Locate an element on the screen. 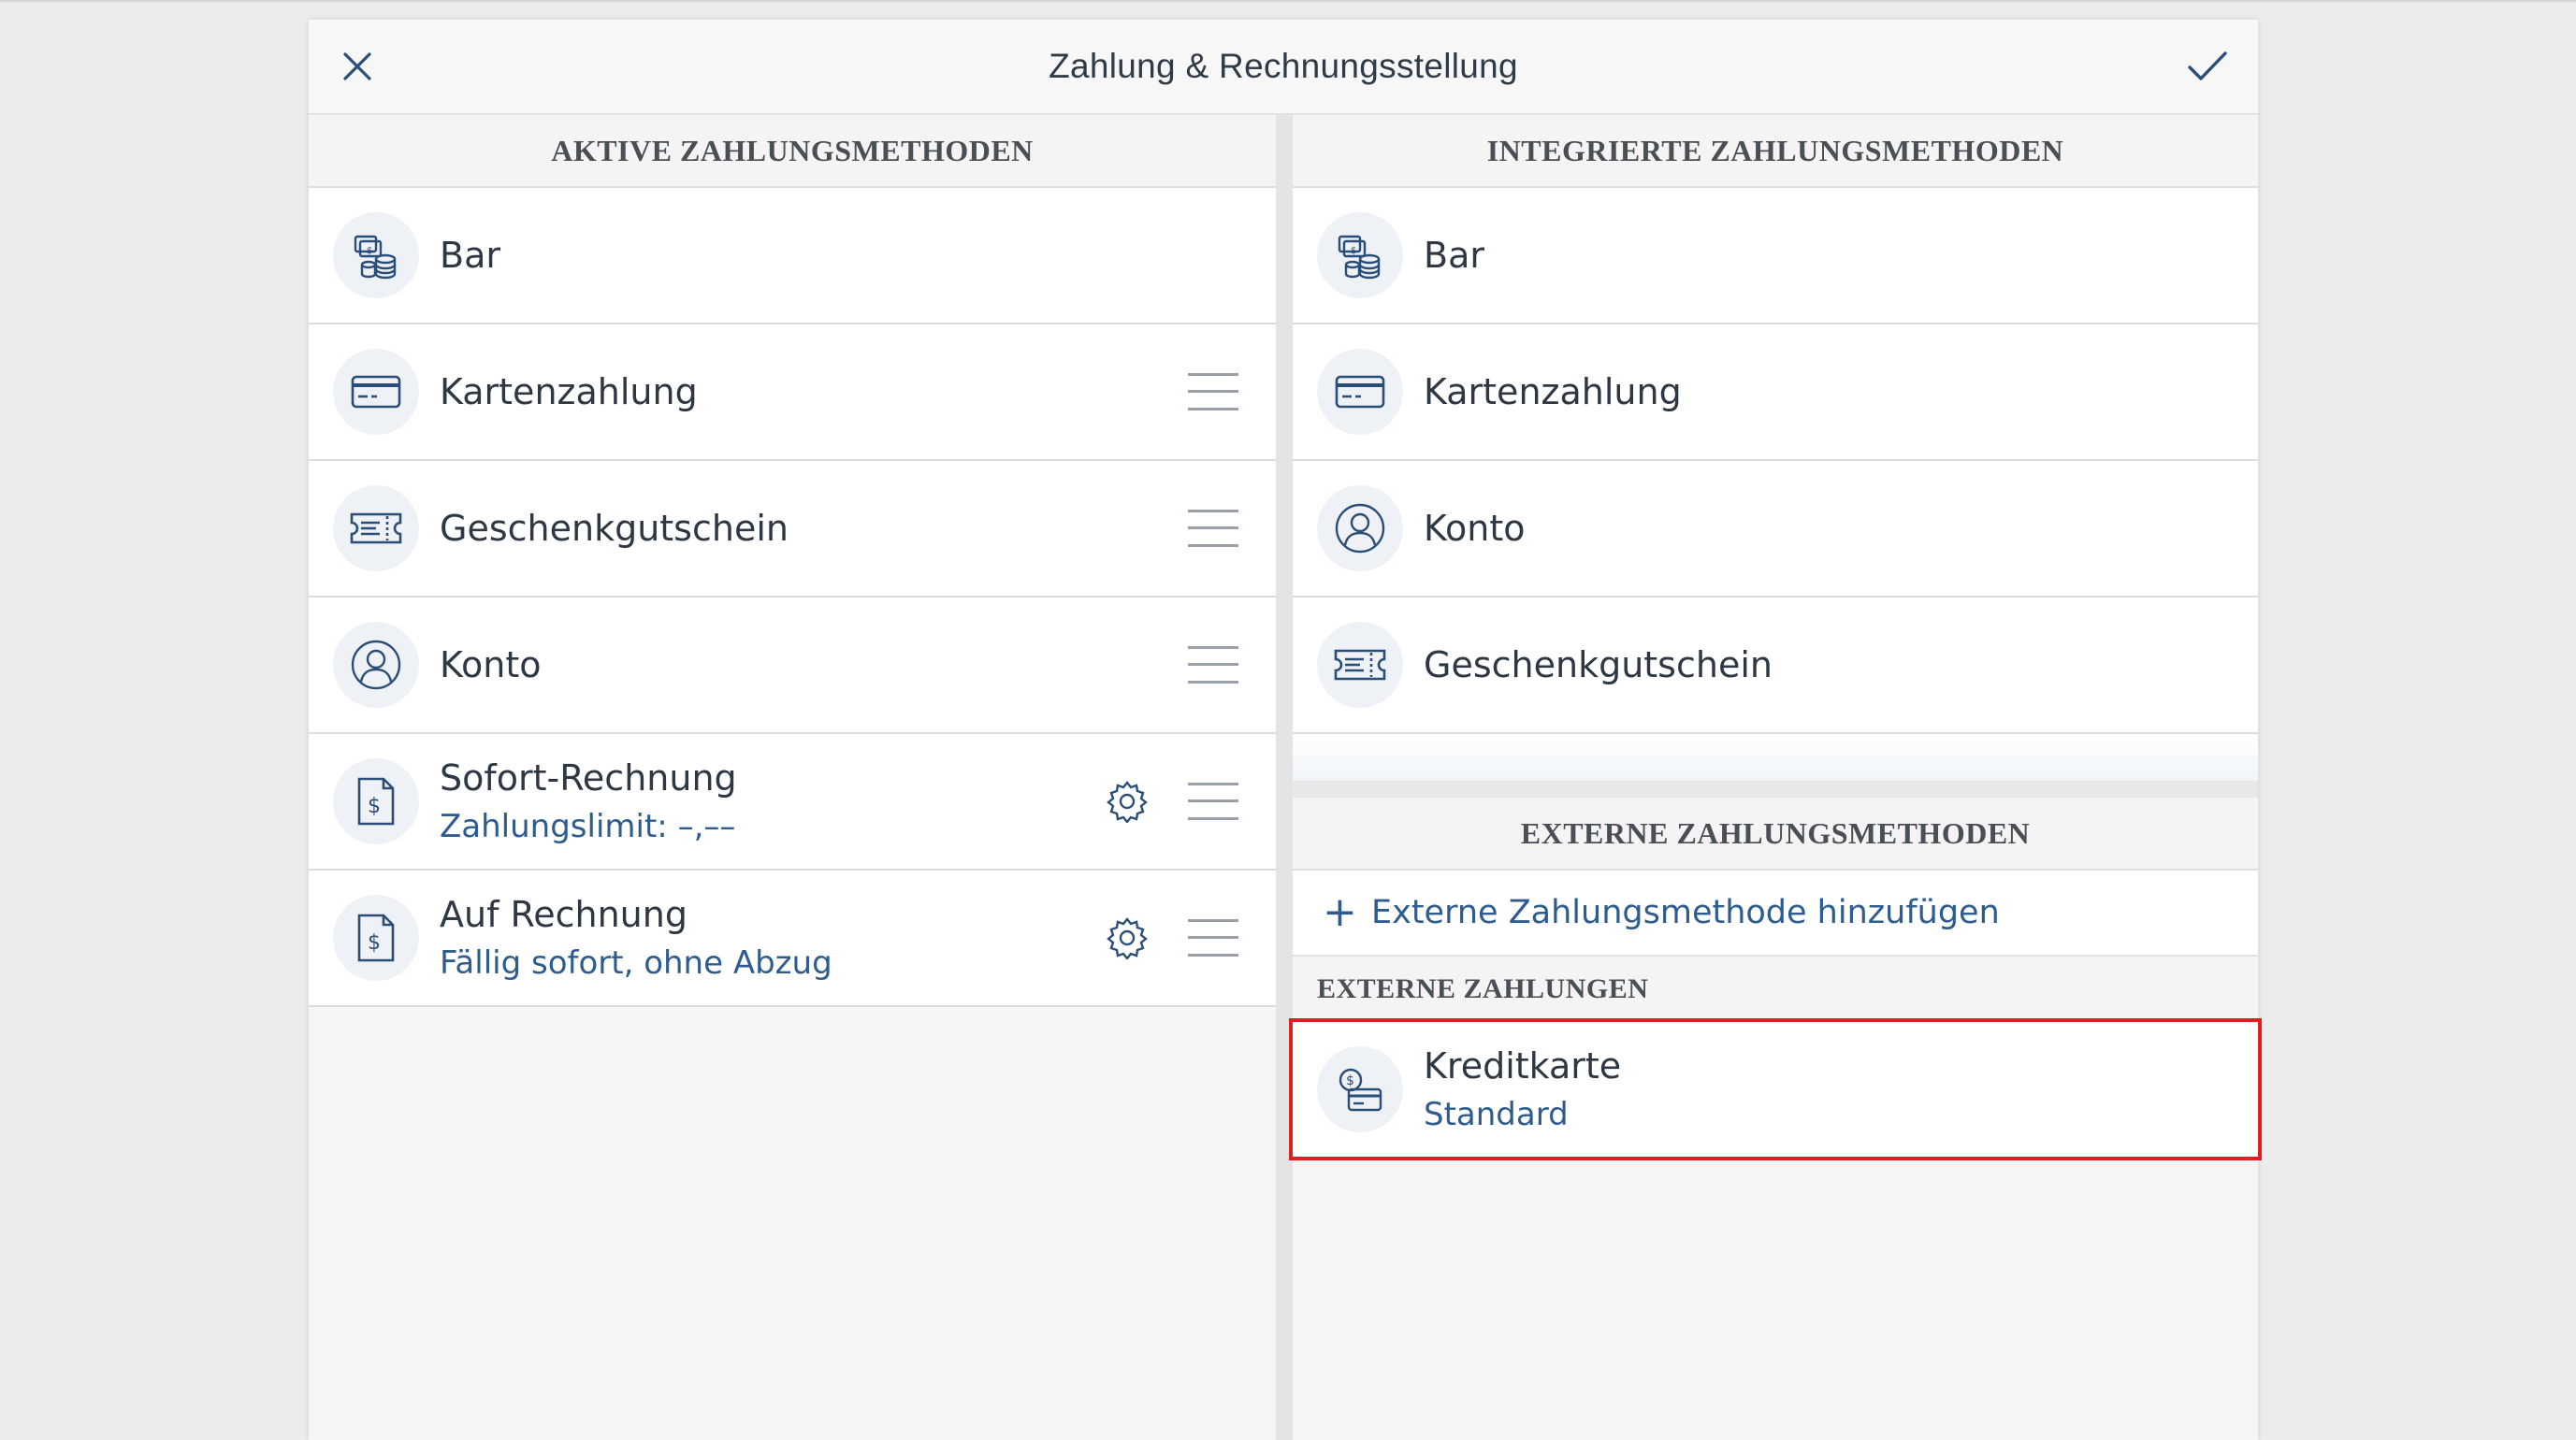 This screenshot has width=2576, height=1440. active-method-row-kartenzahlung: Kartenzahlung is located at coordinates (793, 392).